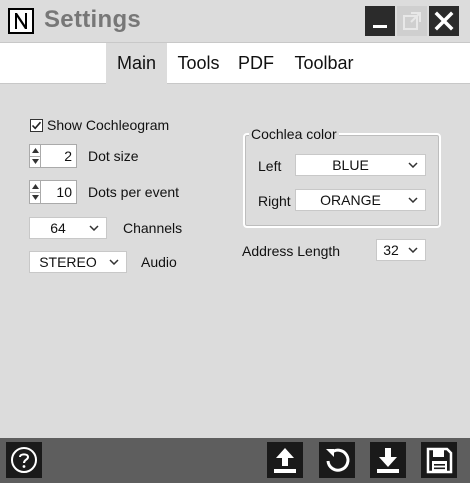 This screenshot has height=483, width=470. What do you see at coordinates (380, 21) in the screenshot?
I see `minimize-button` at bounding box center [380, 21].